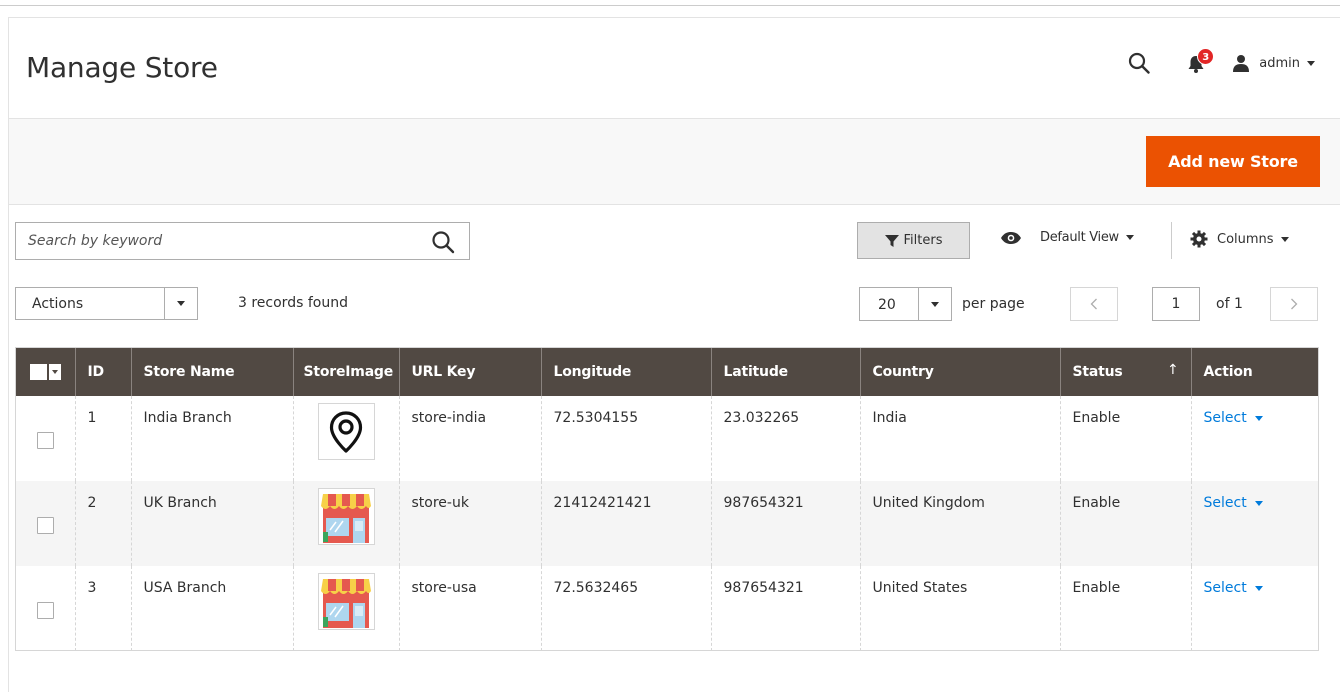 The image size is (1340, 692). What do you see at coordinates (469, 372) in the screenshot?
I see `column-header-url-key: URL Key` at bounding box center [469, 372].